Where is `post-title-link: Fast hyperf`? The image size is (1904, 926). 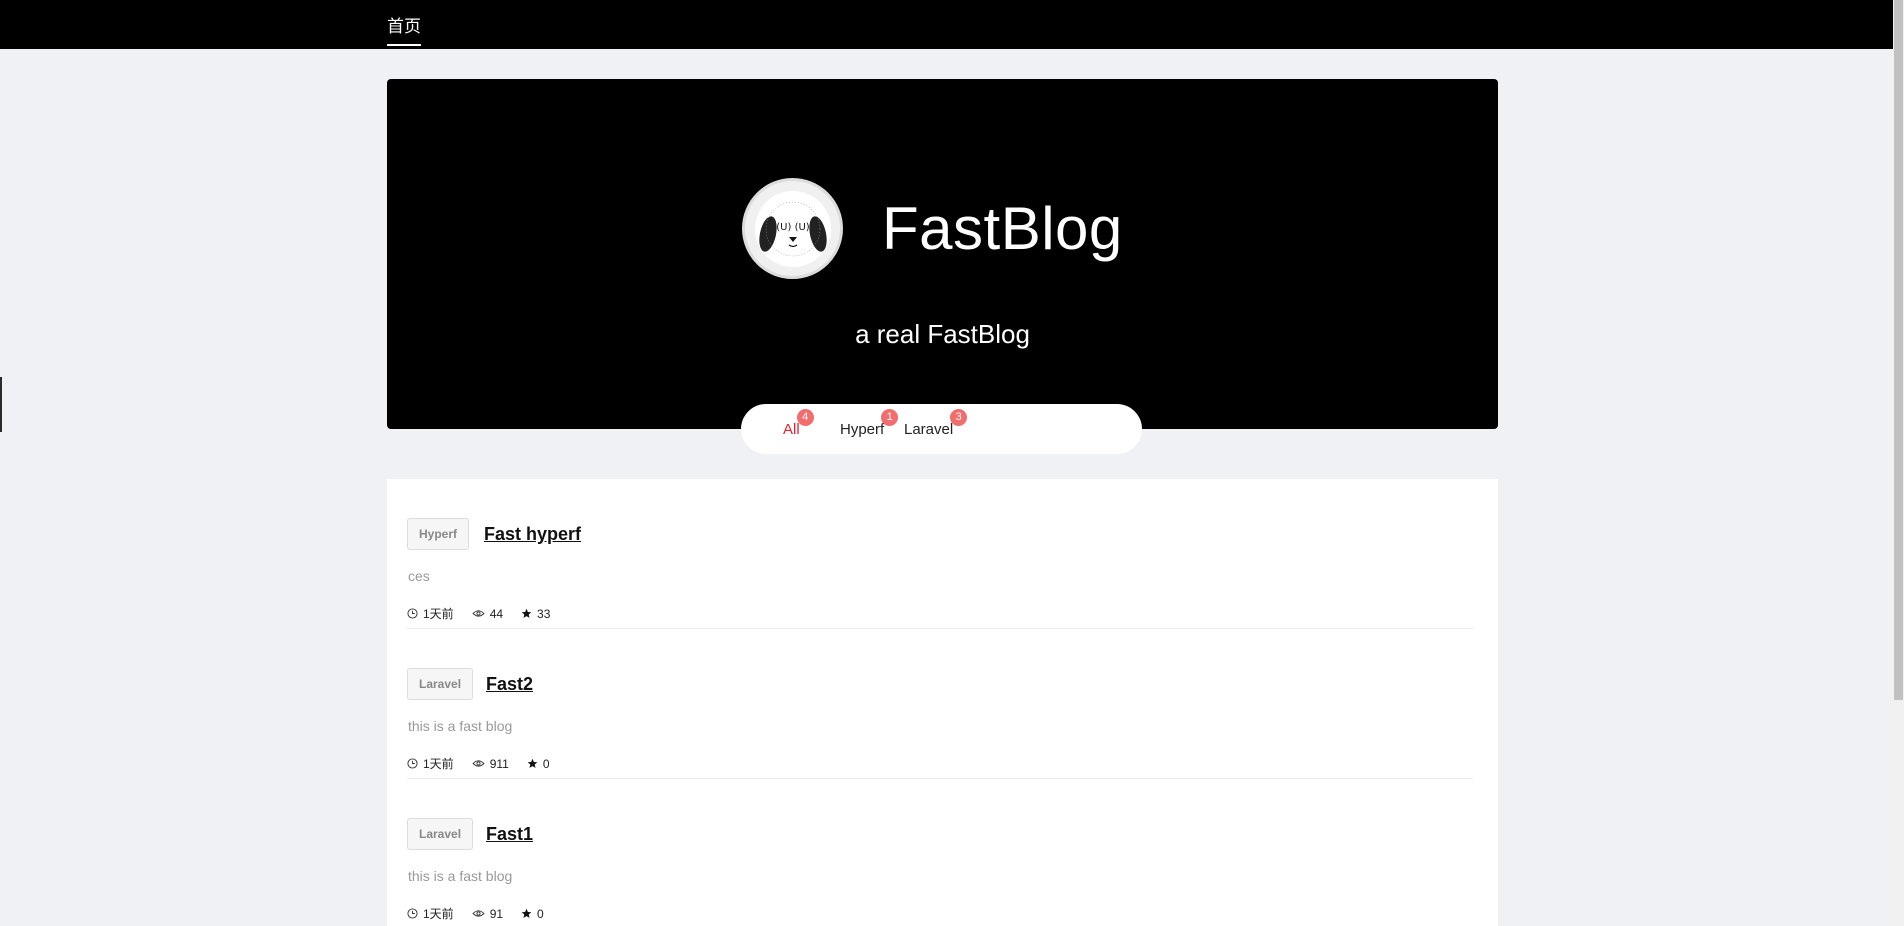 post-title-link: Fast hyperf is located at coordinates (532, 534).